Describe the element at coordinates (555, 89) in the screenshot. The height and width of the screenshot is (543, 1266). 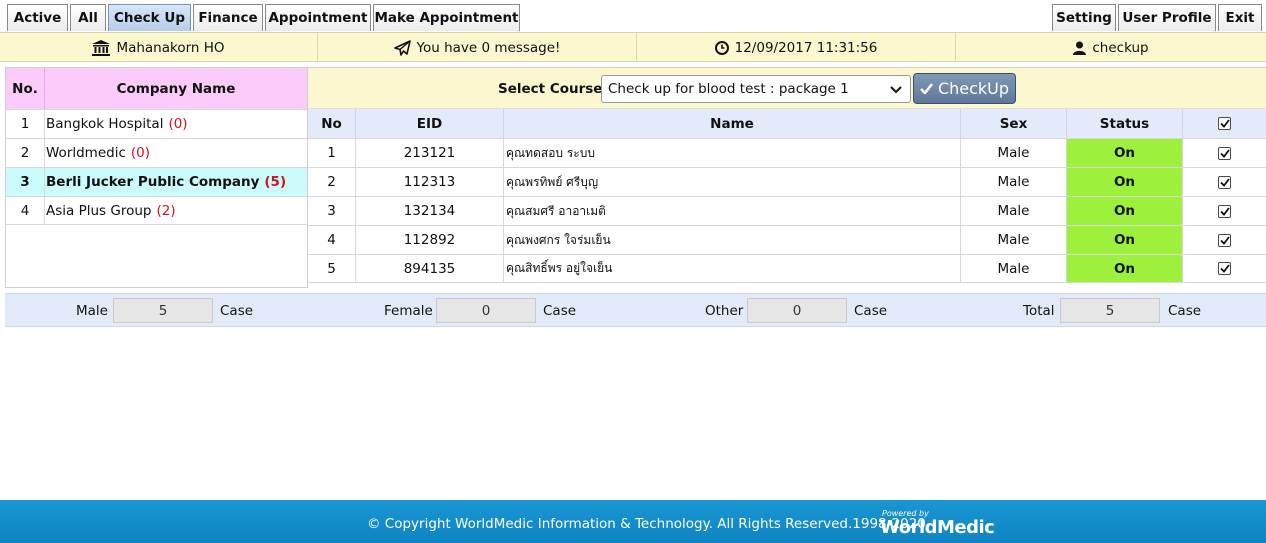
I see `course-label: Select Course :` at that location.